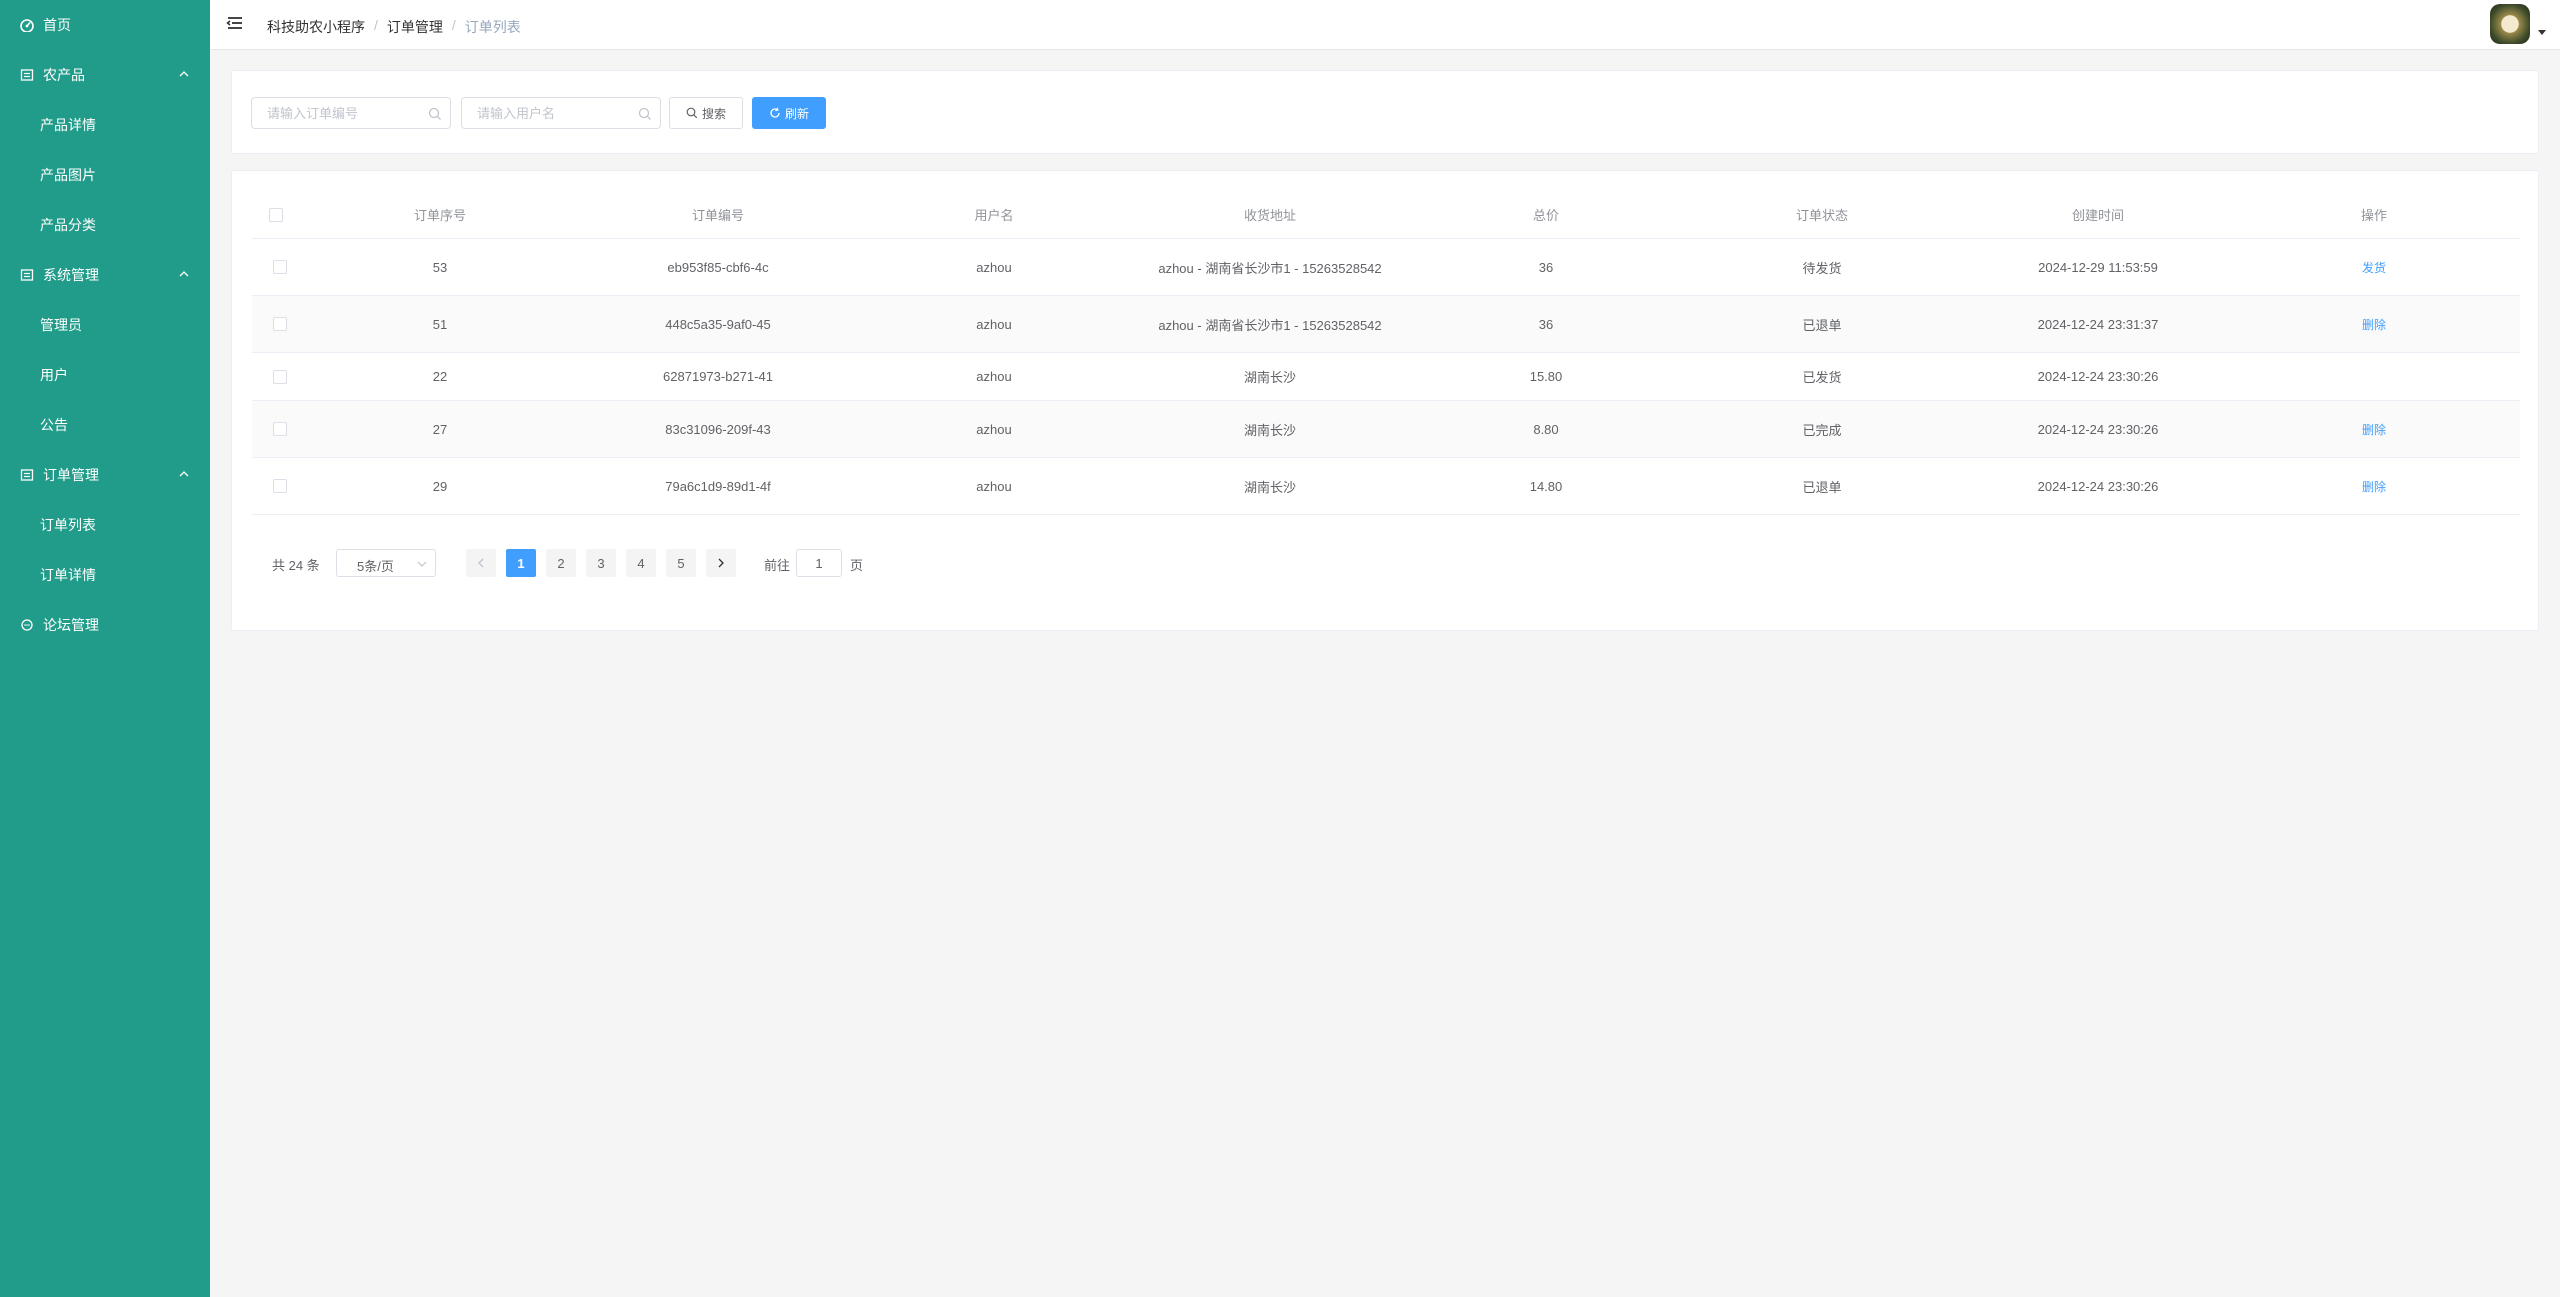  What do you see at coordinates (777, 565) in the screenshot?
I see `goto-label: 前往` at bounding box center [777, 565].